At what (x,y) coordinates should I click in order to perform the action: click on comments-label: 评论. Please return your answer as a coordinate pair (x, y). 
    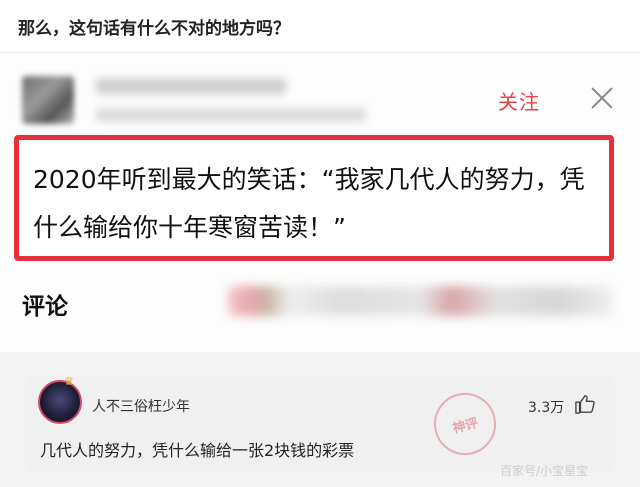
    Looking at the image, I should click on (45, 304).